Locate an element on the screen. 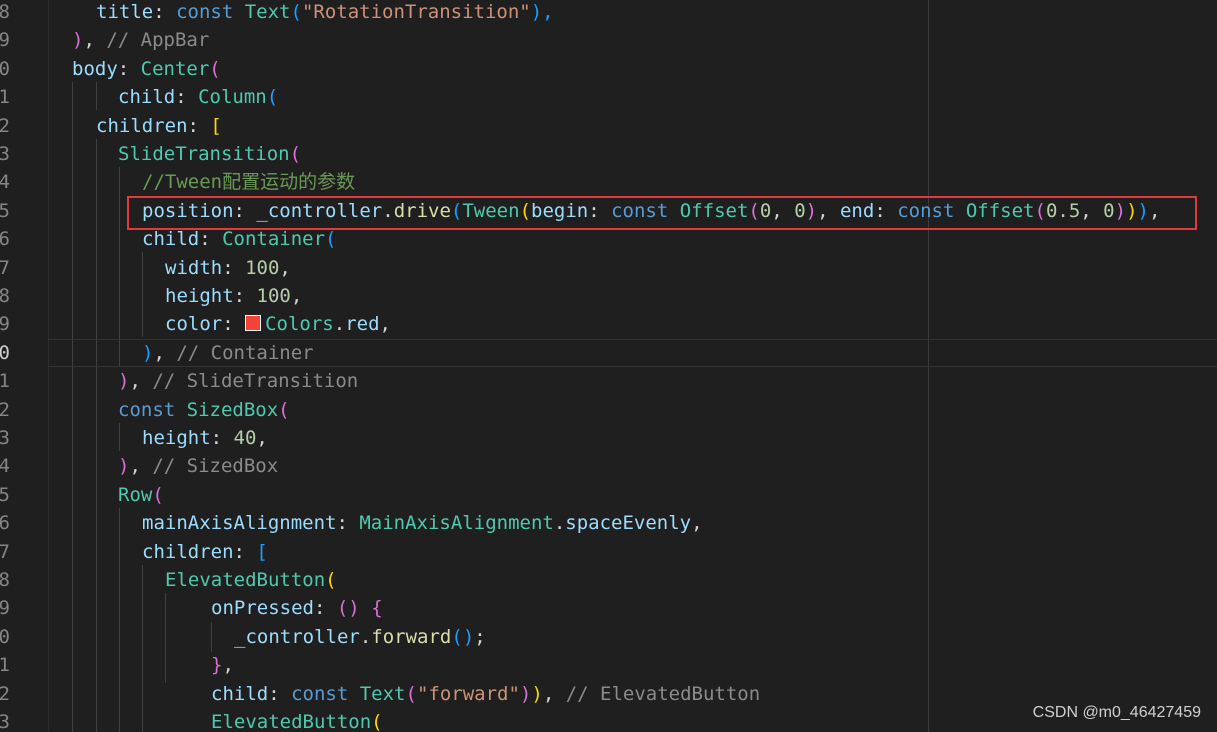  code-line: 9 color: Colors.red, is located at coordinates (608, 324).